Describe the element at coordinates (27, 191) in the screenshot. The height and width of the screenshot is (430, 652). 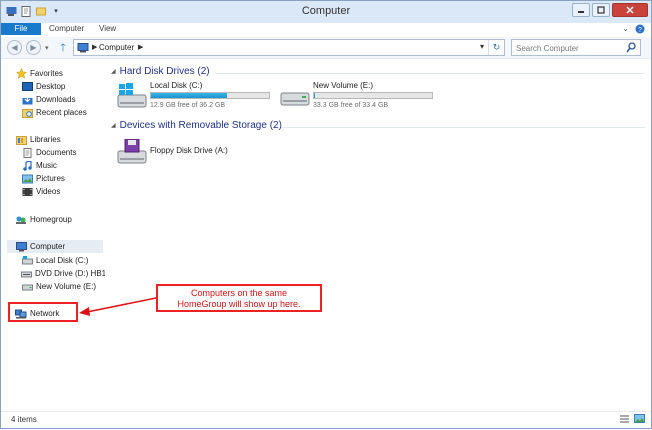
I see `videos-icon` at that location.